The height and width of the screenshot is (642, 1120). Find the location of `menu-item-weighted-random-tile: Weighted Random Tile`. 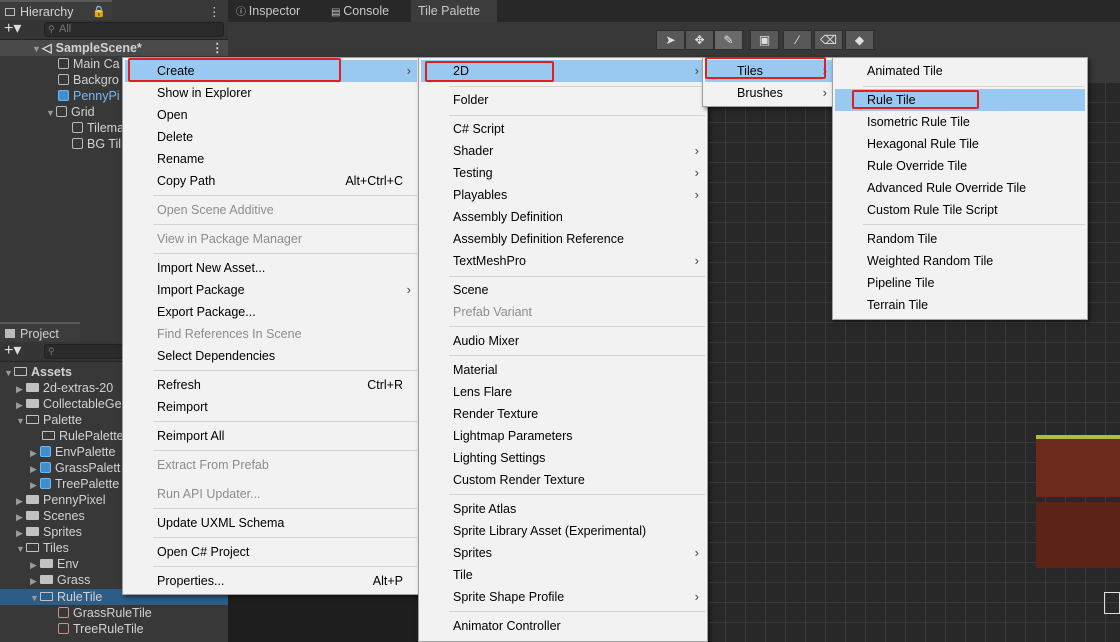

menu-item-weighted-random-tile: Weighted Random Tile is located at coordinates (960, 261).